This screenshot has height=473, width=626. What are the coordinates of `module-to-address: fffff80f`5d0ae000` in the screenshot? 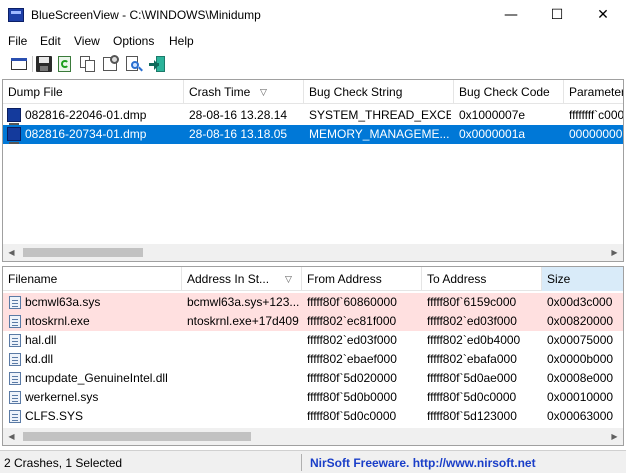 It's located at (472, 378).